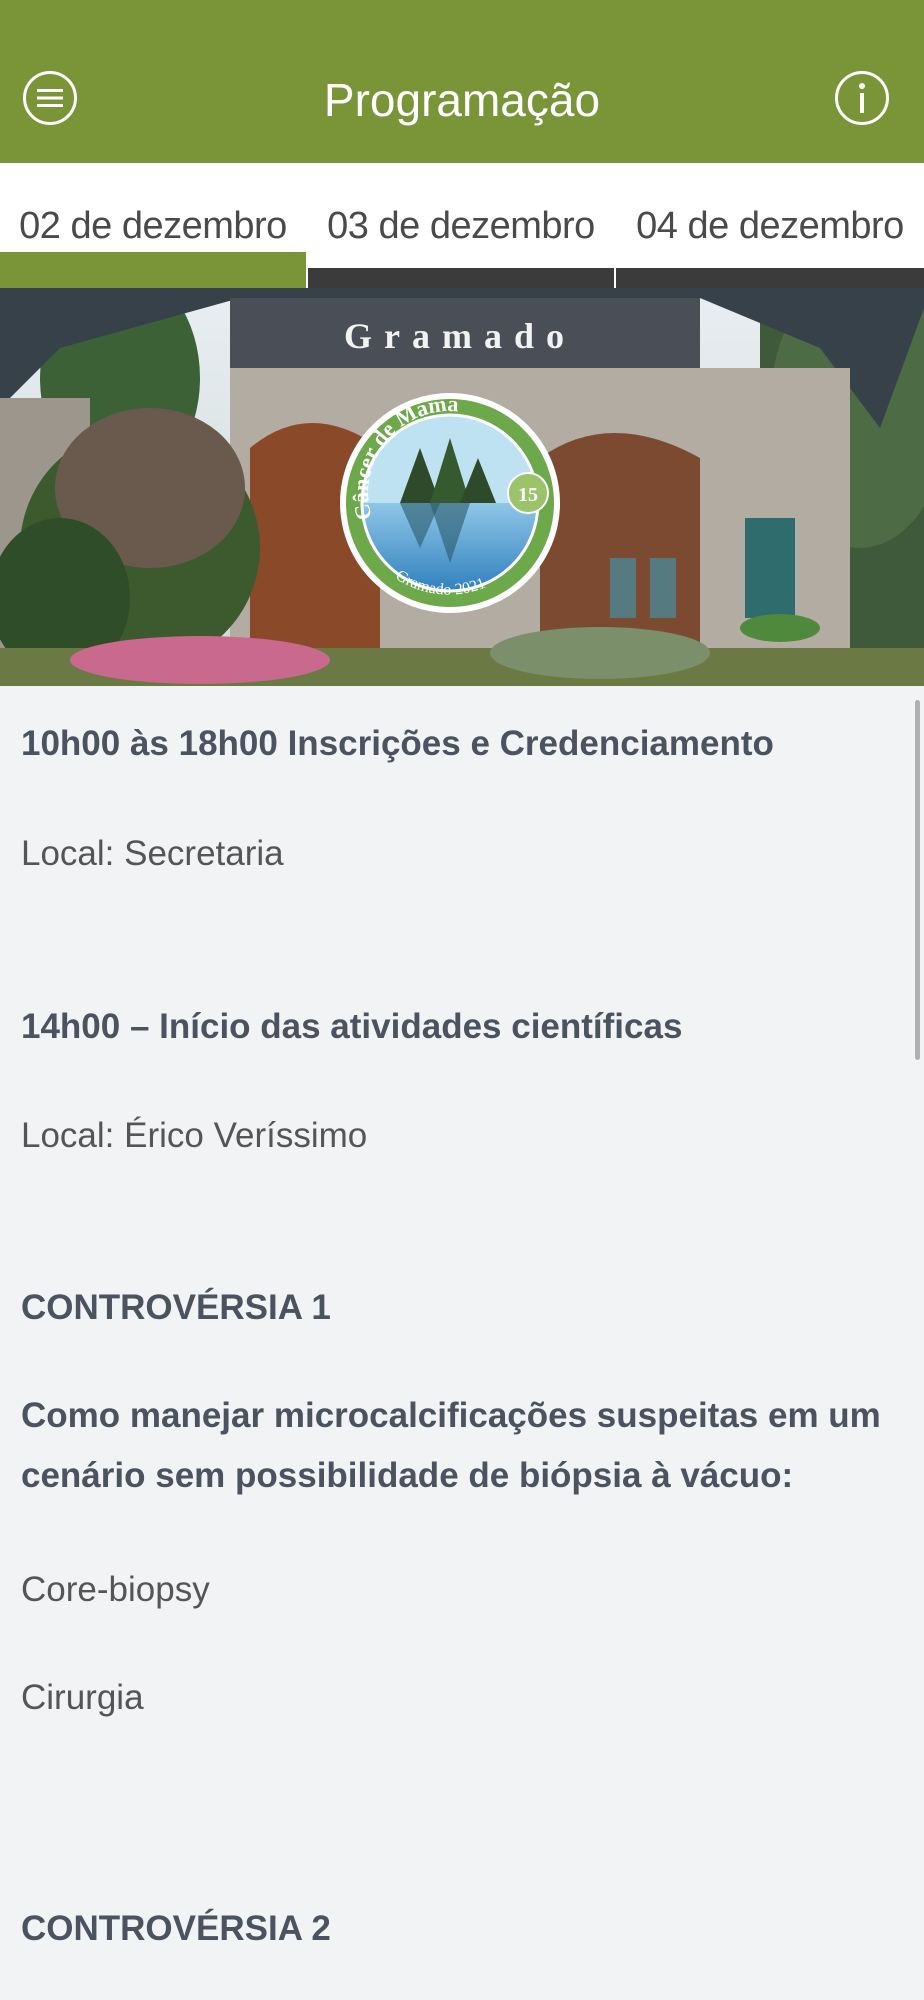 The height and width of the screenshot is (2000, 924). I want to click on gate-sign-text: Gramado, so click(460, 336).